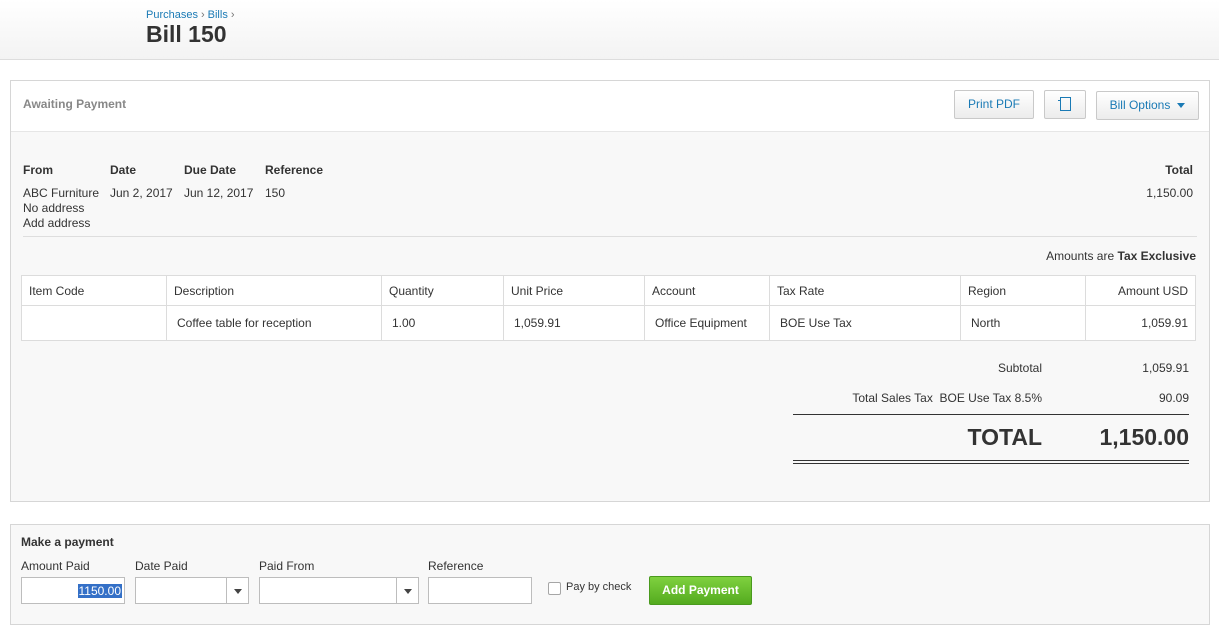 The height and width of the screenshot is (627, 1219). I want to click on cell-description: Coffee table for reception, so click(274, 323).